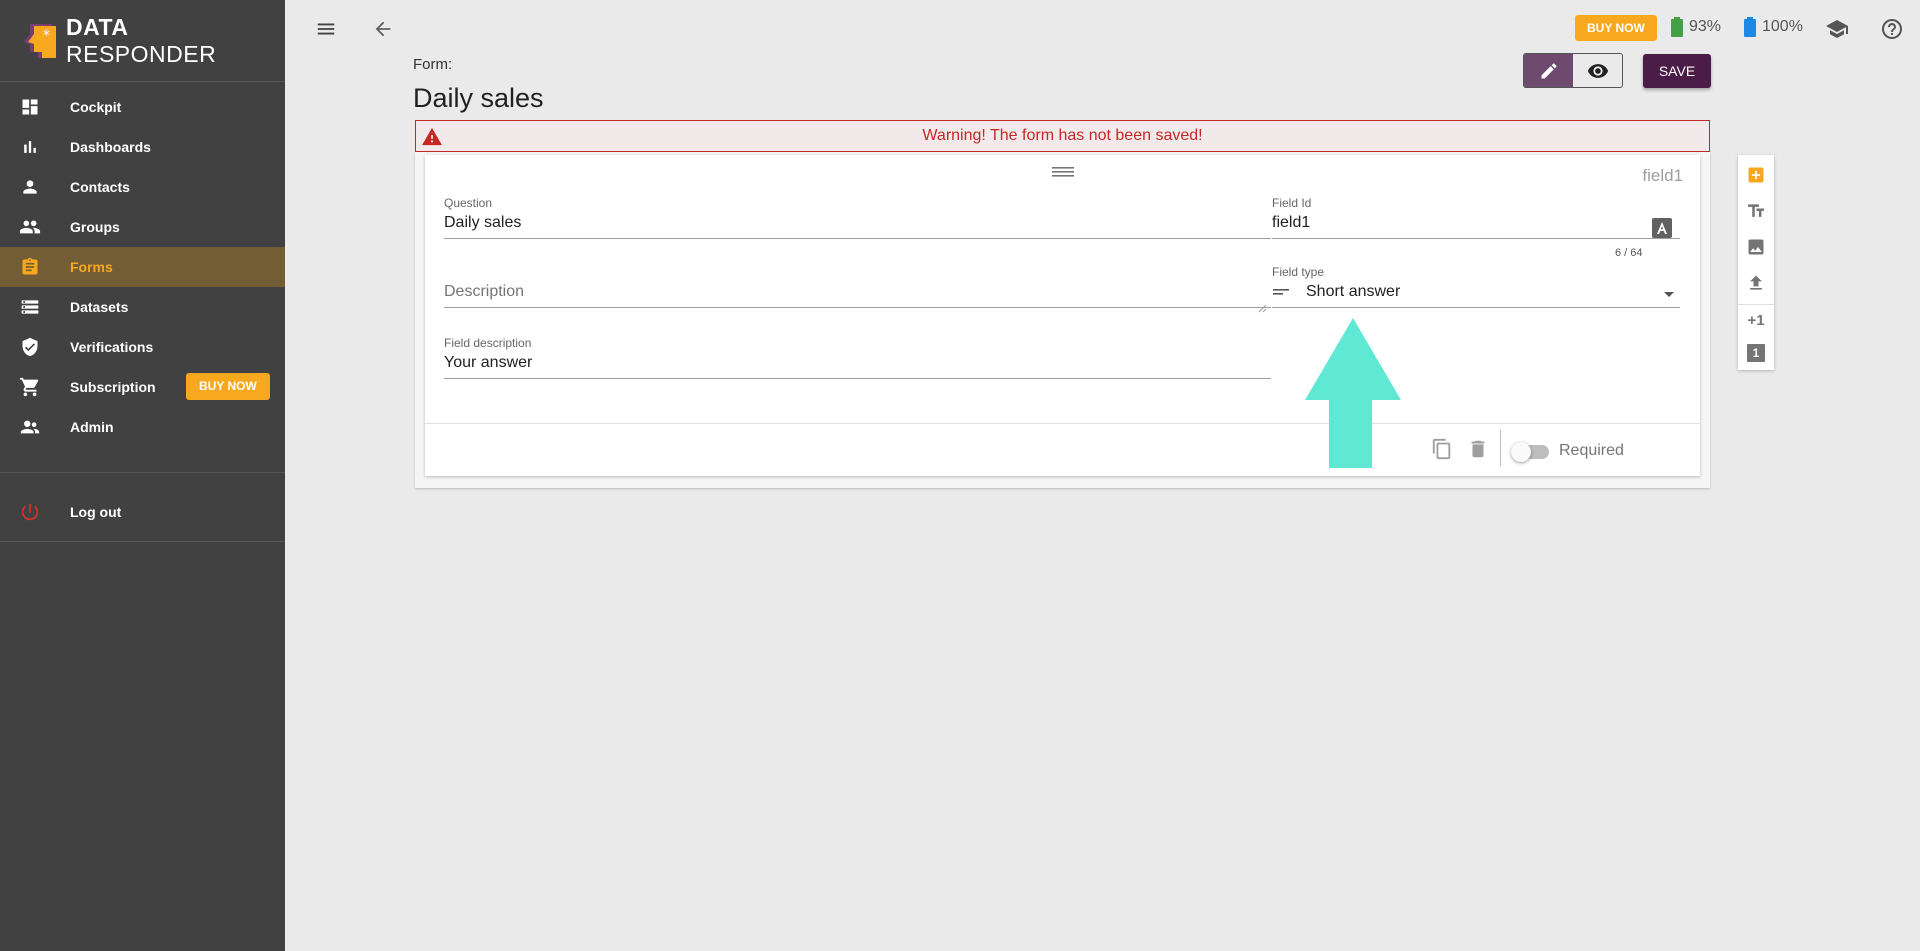  I want to click on add-title-button, so click(1756, 211).